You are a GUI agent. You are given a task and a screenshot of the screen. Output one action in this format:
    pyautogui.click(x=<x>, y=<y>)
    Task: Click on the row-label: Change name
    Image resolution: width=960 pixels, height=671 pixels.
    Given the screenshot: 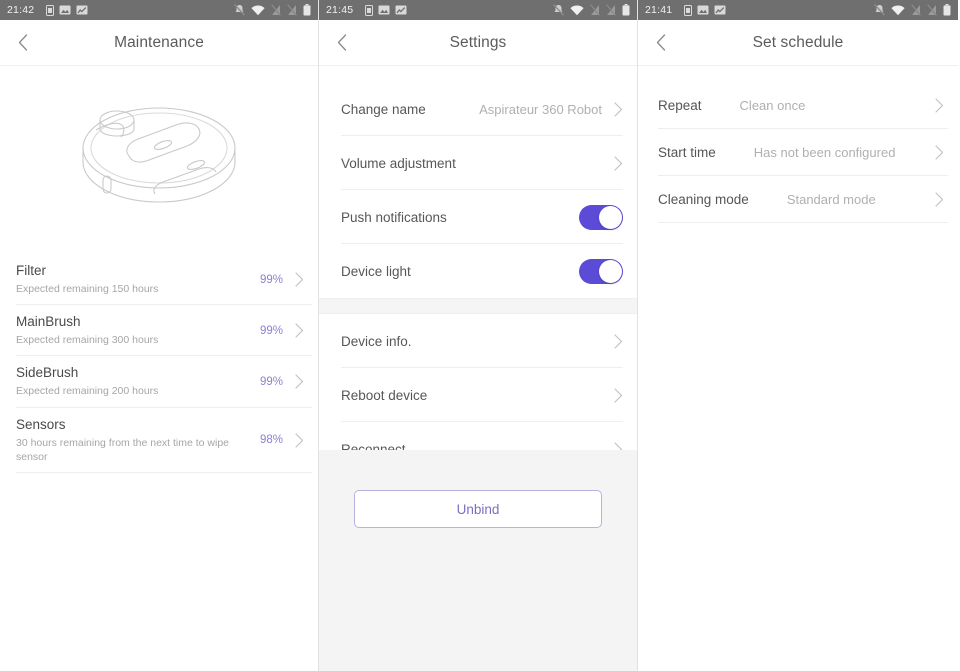 What is the action you would take?
    pyautogui.click(x=383, y=109)
    